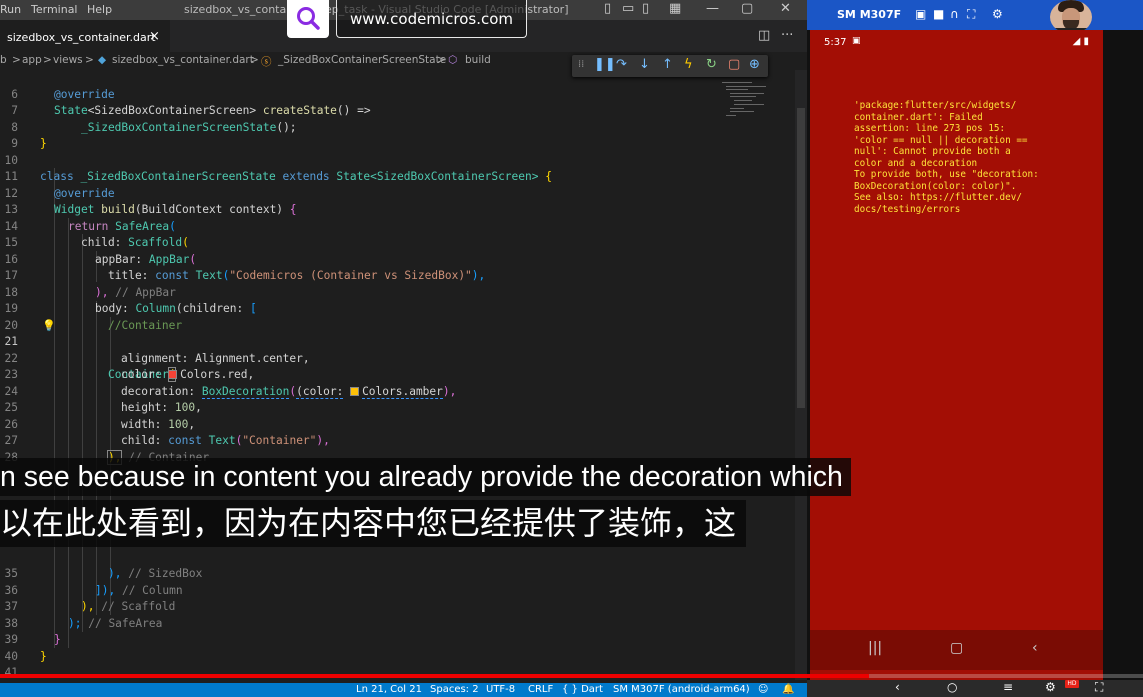 The height and width of the screenshot is (697, 1143). What do you see at coordinates (93, 325) in the screenshot?
I see `code-line: 20//Container` at bounding box center [93, 325].